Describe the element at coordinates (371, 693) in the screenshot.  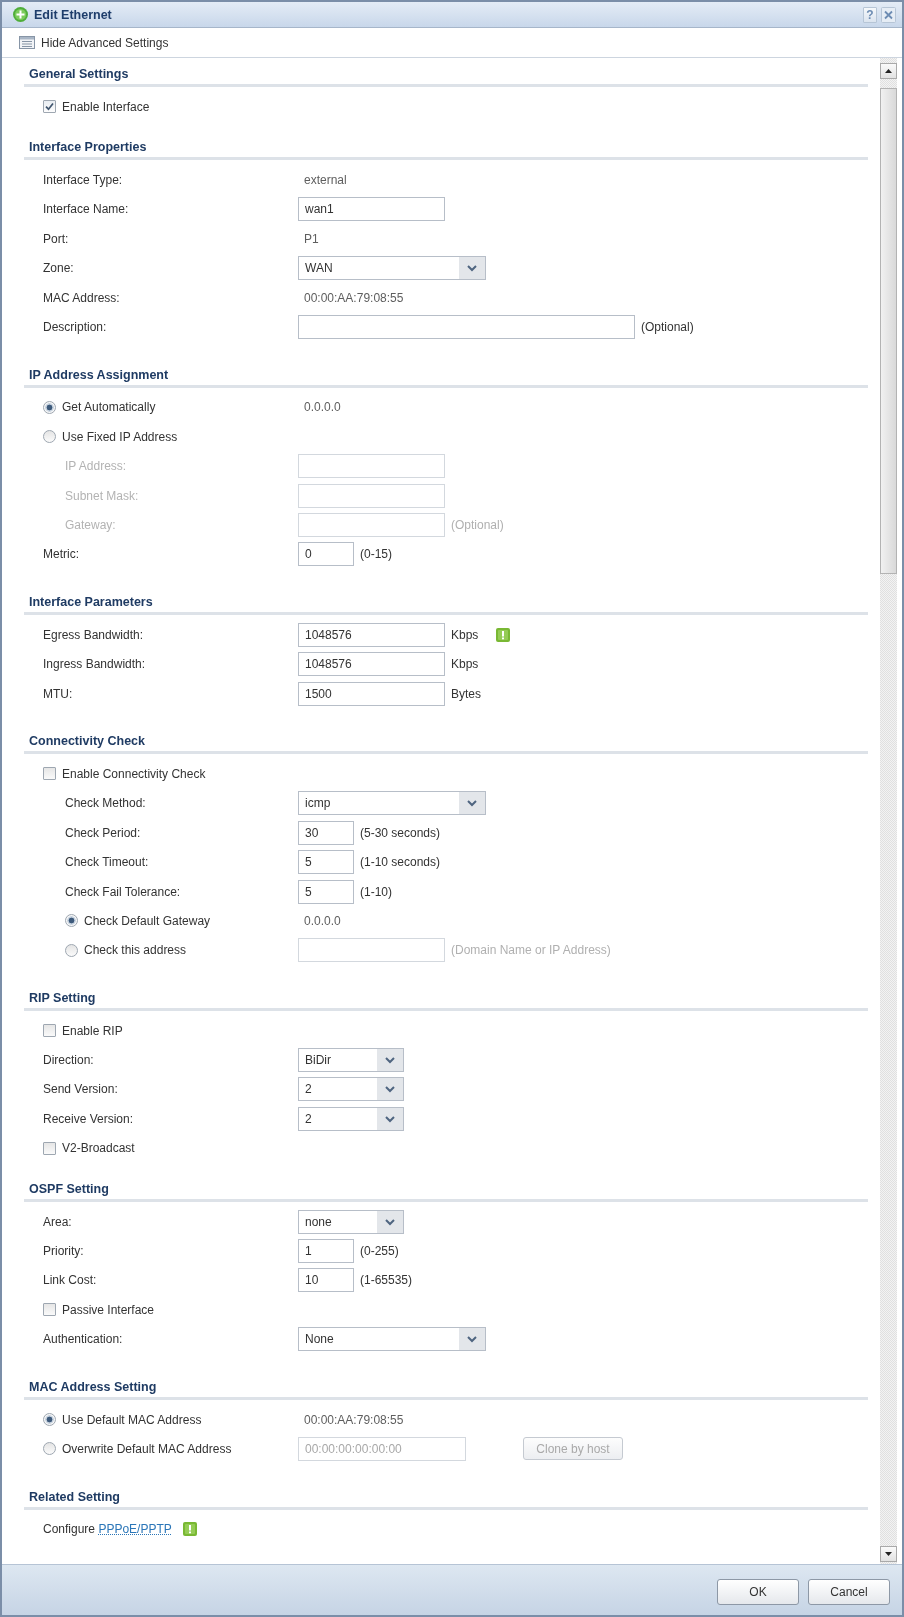
I see `text-field: 1500` at that location.